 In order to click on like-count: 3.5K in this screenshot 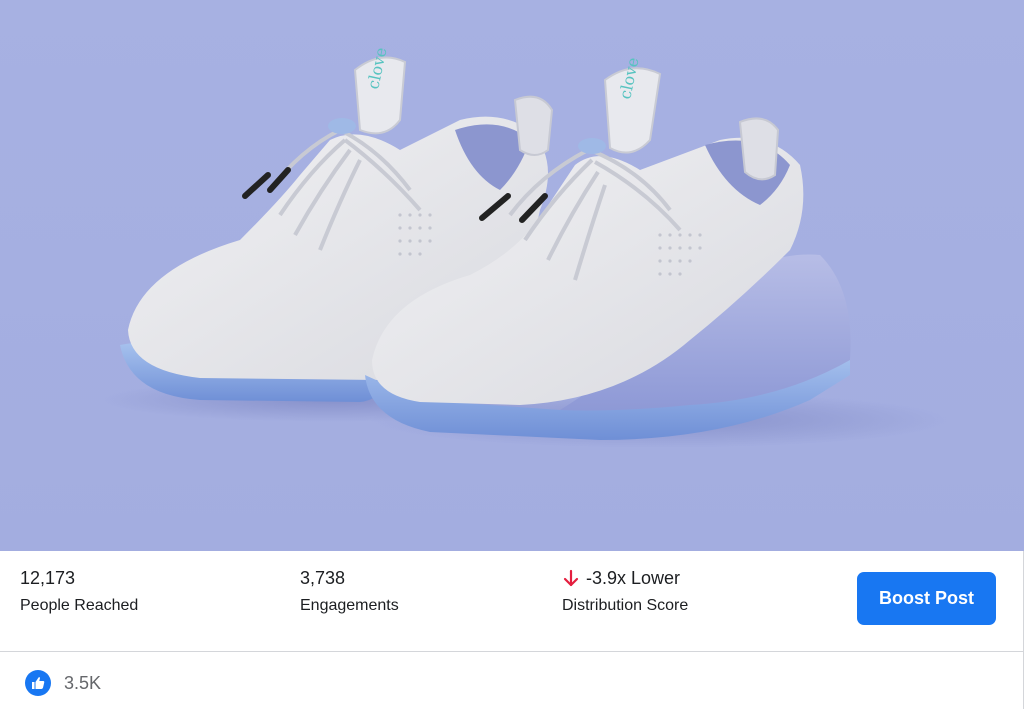, I will do `click(83, 683)`.